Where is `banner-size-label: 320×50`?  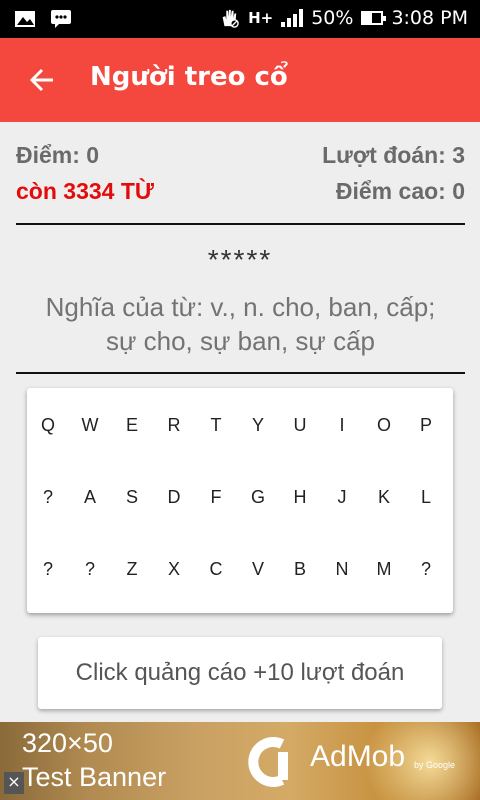
banner-size-label: 320×50 is located at coordinates (67, 743).